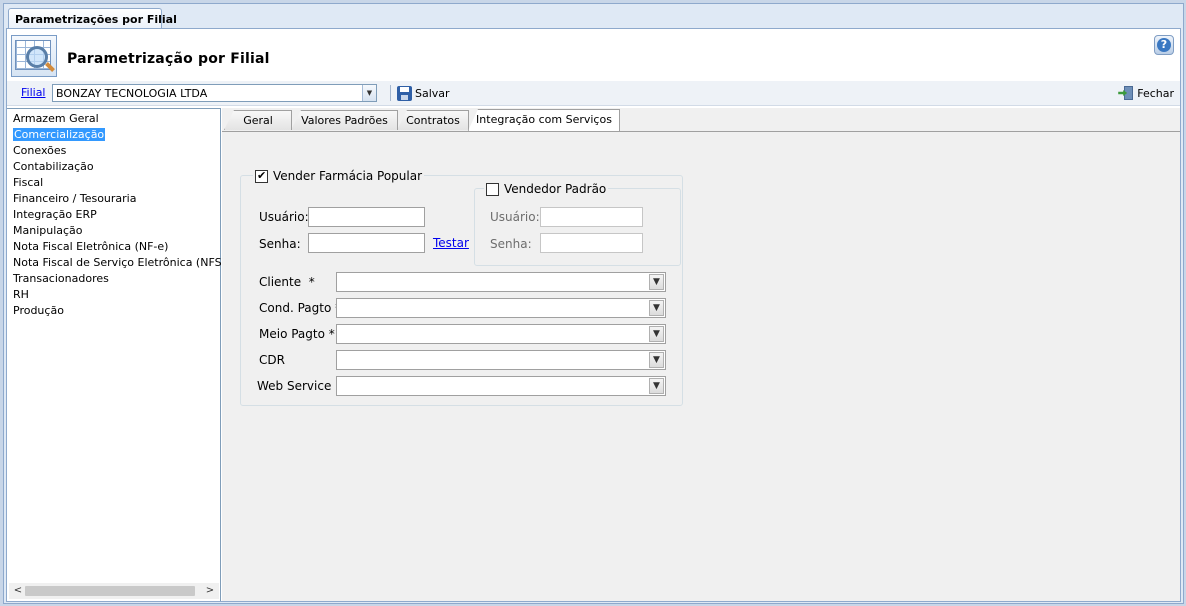 The height and width of the screenshot is (606, 1186). What do you see at coordinates (501, 360) in the screenshot?
I see `cdr-select: ▼` at bounding box center [501, 360].